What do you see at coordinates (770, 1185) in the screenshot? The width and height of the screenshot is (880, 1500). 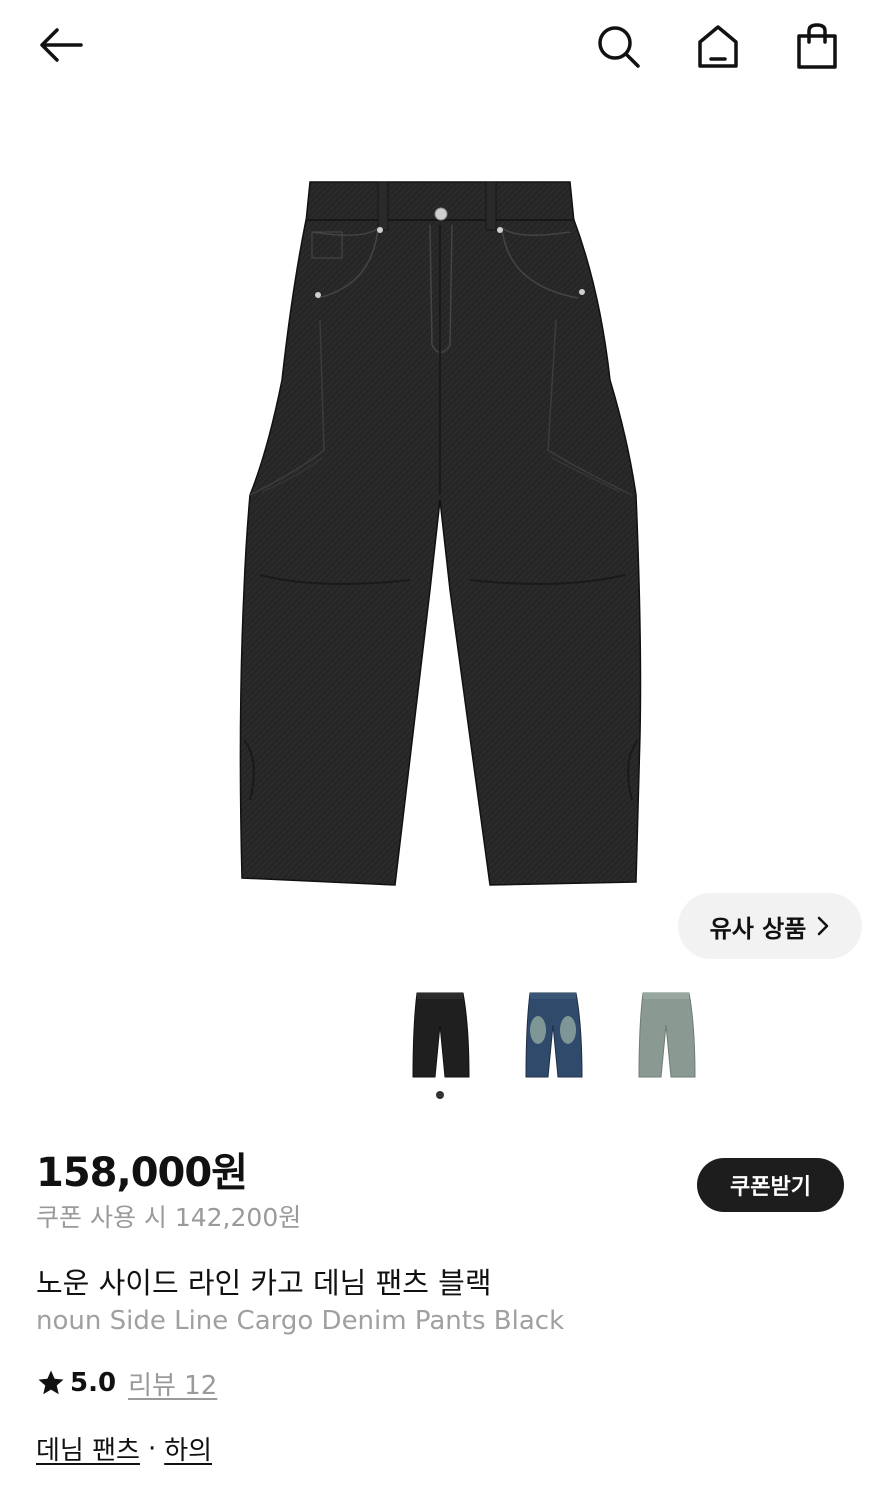 I see `get-coupon-button: 쿠폰받기` at bounding box center [770, 1185].